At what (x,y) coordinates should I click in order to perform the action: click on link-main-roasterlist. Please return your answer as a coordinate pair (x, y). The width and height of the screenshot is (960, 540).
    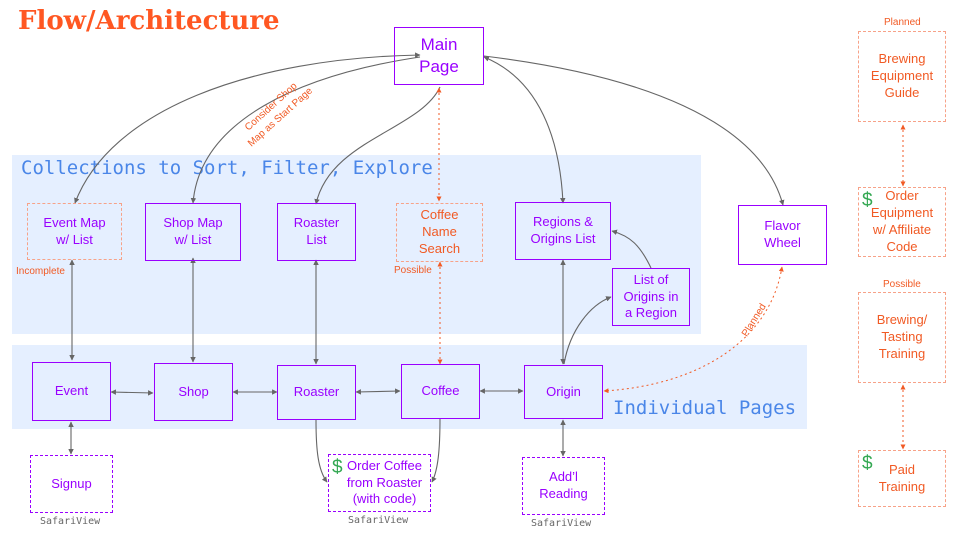
    Looking at the image, I should click on (377, 145).